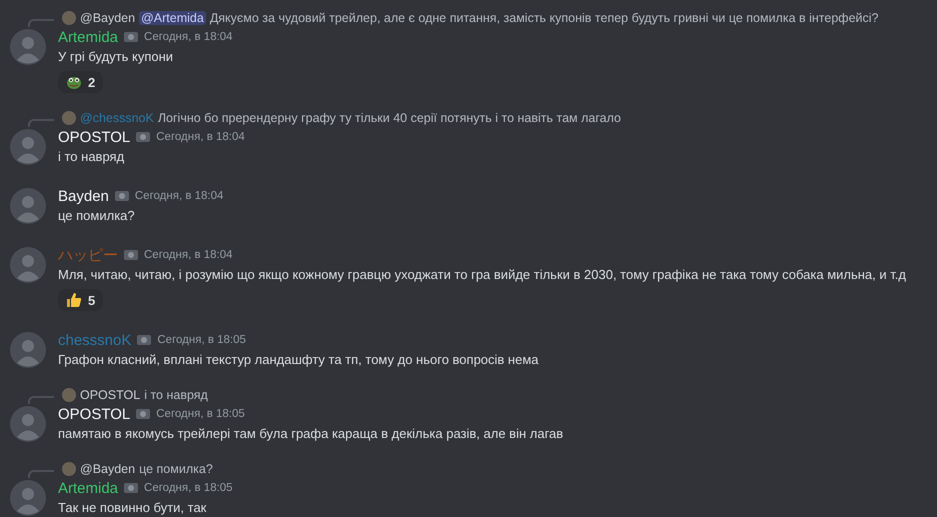 This screenshot has height=517, width=937. What do you see at coordinates (299, 360) in the screenshot?
I see `message-text: Графон класний, вплані текстур ландашфту та тп, тому до нього вопросів нема` at bounding box center [299, 360].